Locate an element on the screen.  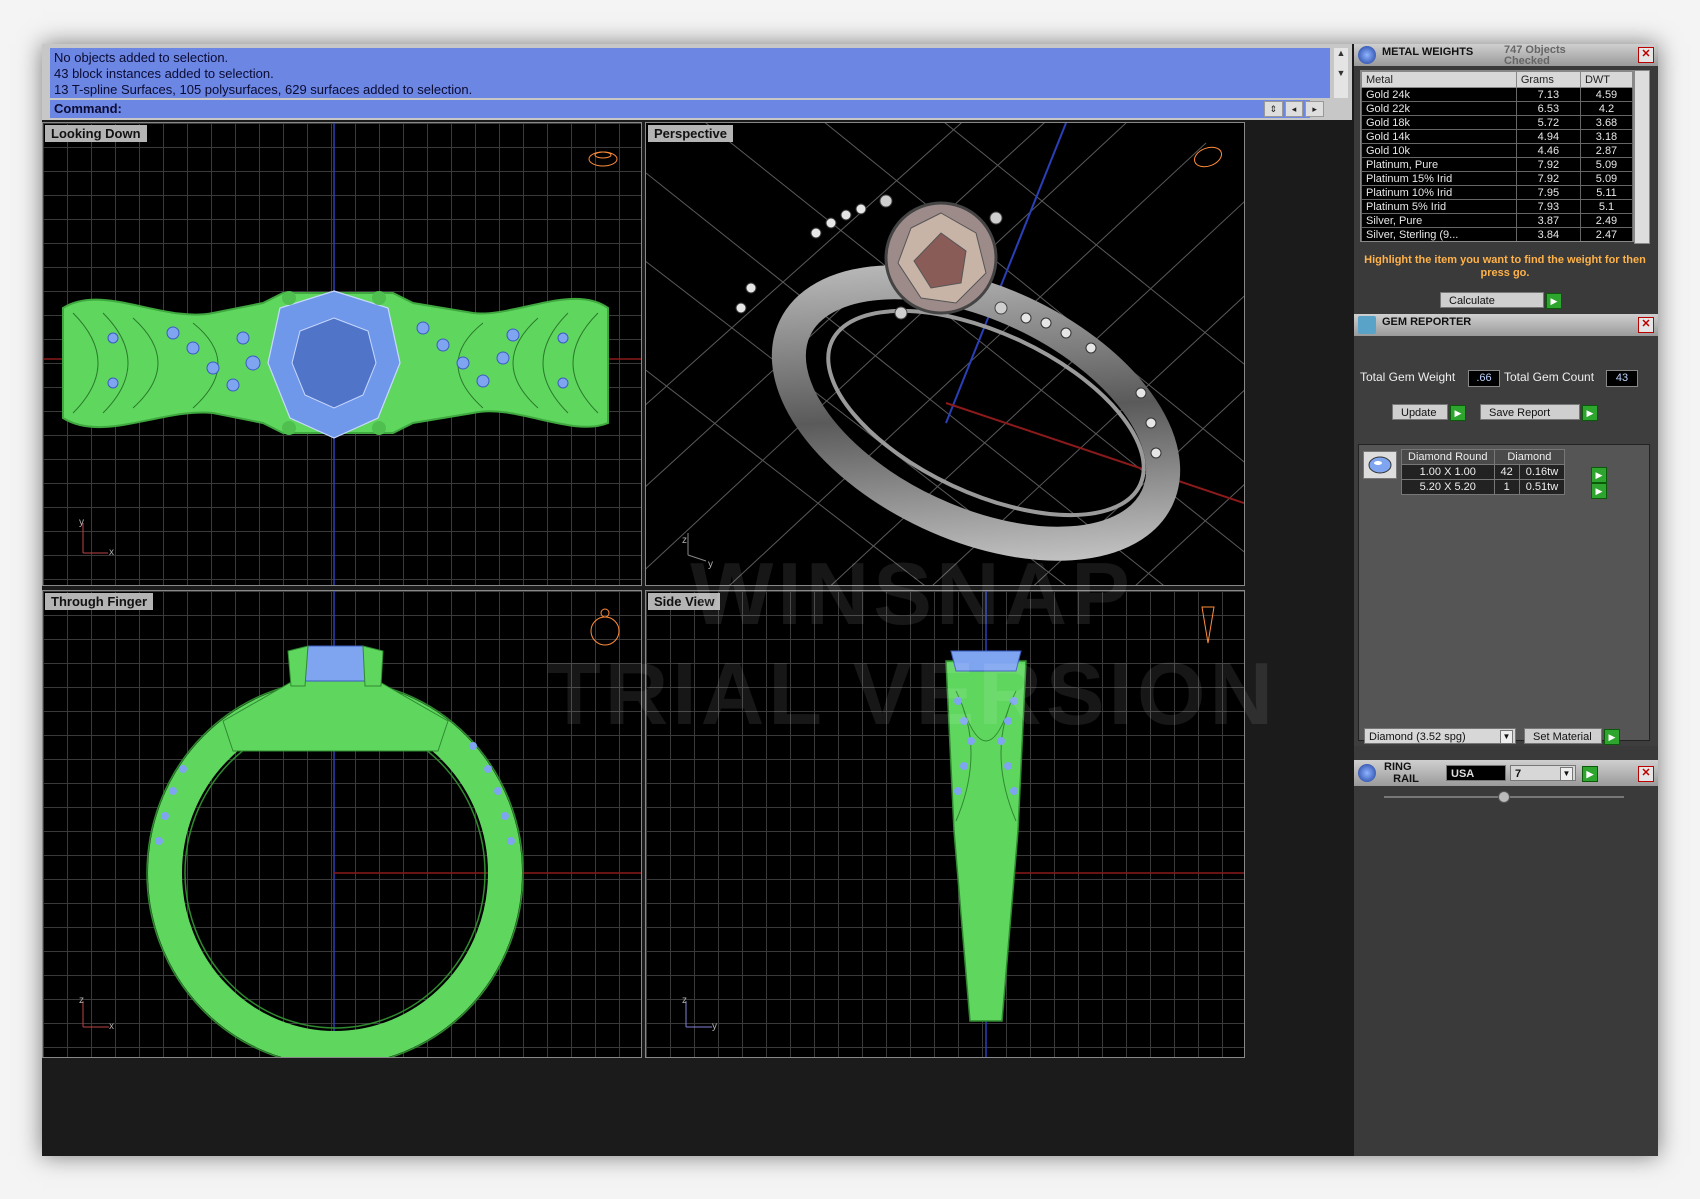
gem-row: 1.00 X 1.00 42 0.16tw is located at coordinates (1483, 472).